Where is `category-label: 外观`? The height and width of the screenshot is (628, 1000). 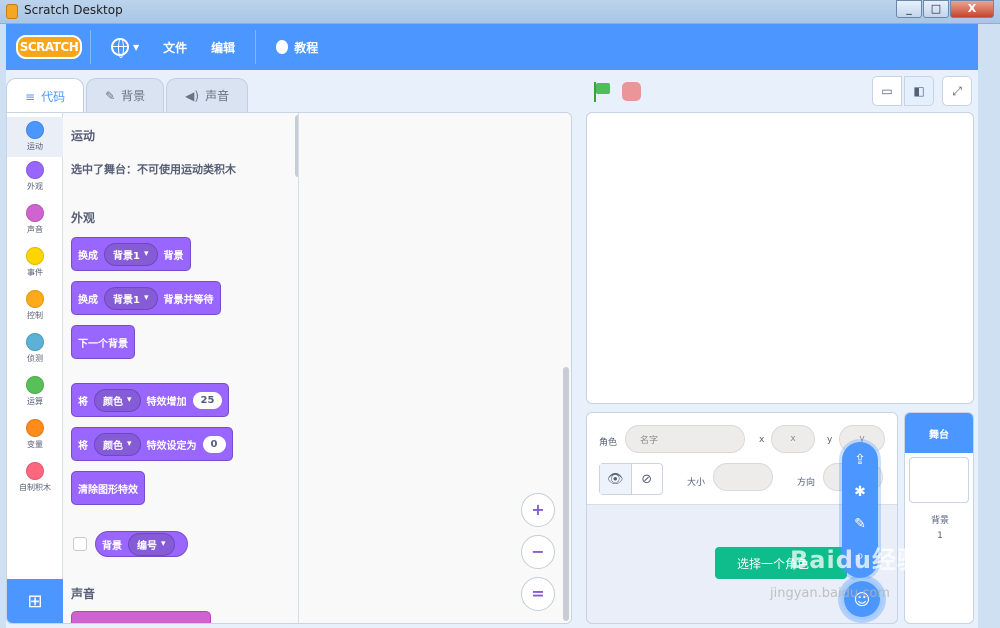 category-label: 外观 is located at coordinates (35, 186).